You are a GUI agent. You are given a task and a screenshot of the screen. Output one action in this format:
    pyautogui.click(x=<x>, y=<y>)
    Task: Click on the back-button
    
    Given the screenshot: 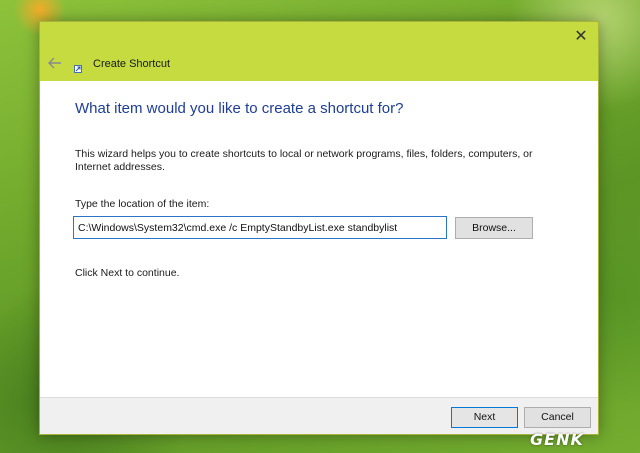 What is the action you would take?
    pyautogui.click(x=55, y=63)
    